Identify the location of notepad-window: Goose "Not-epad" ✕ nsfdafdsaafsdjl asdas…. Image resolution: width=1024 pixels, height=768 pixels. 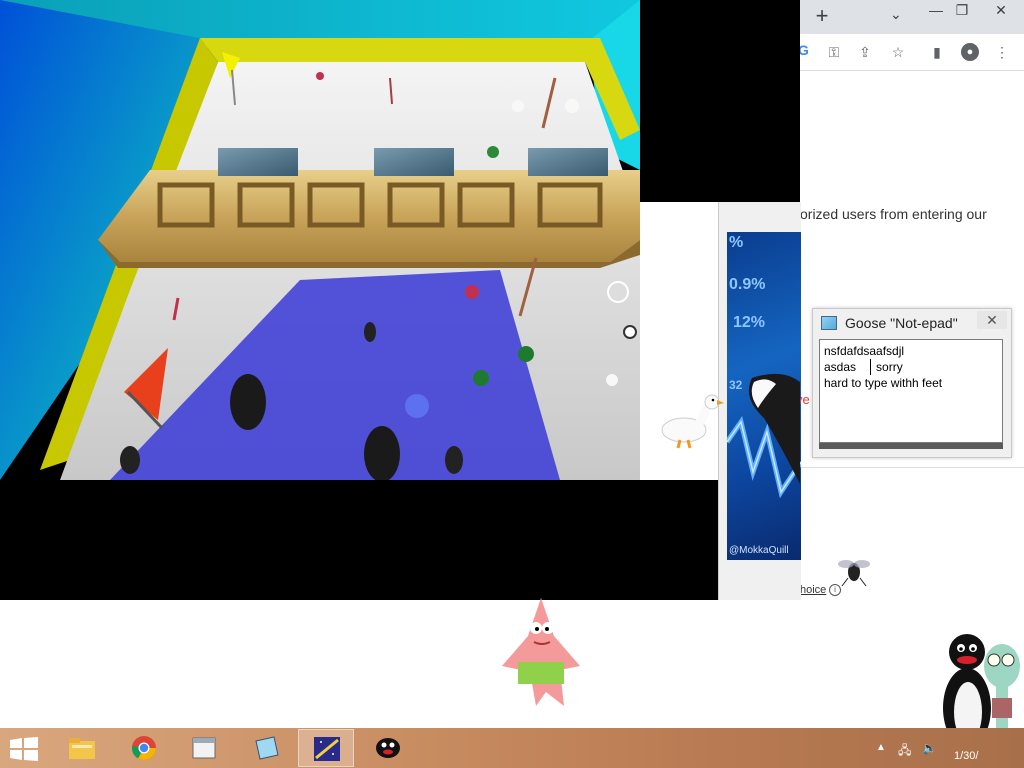
(912, 383).